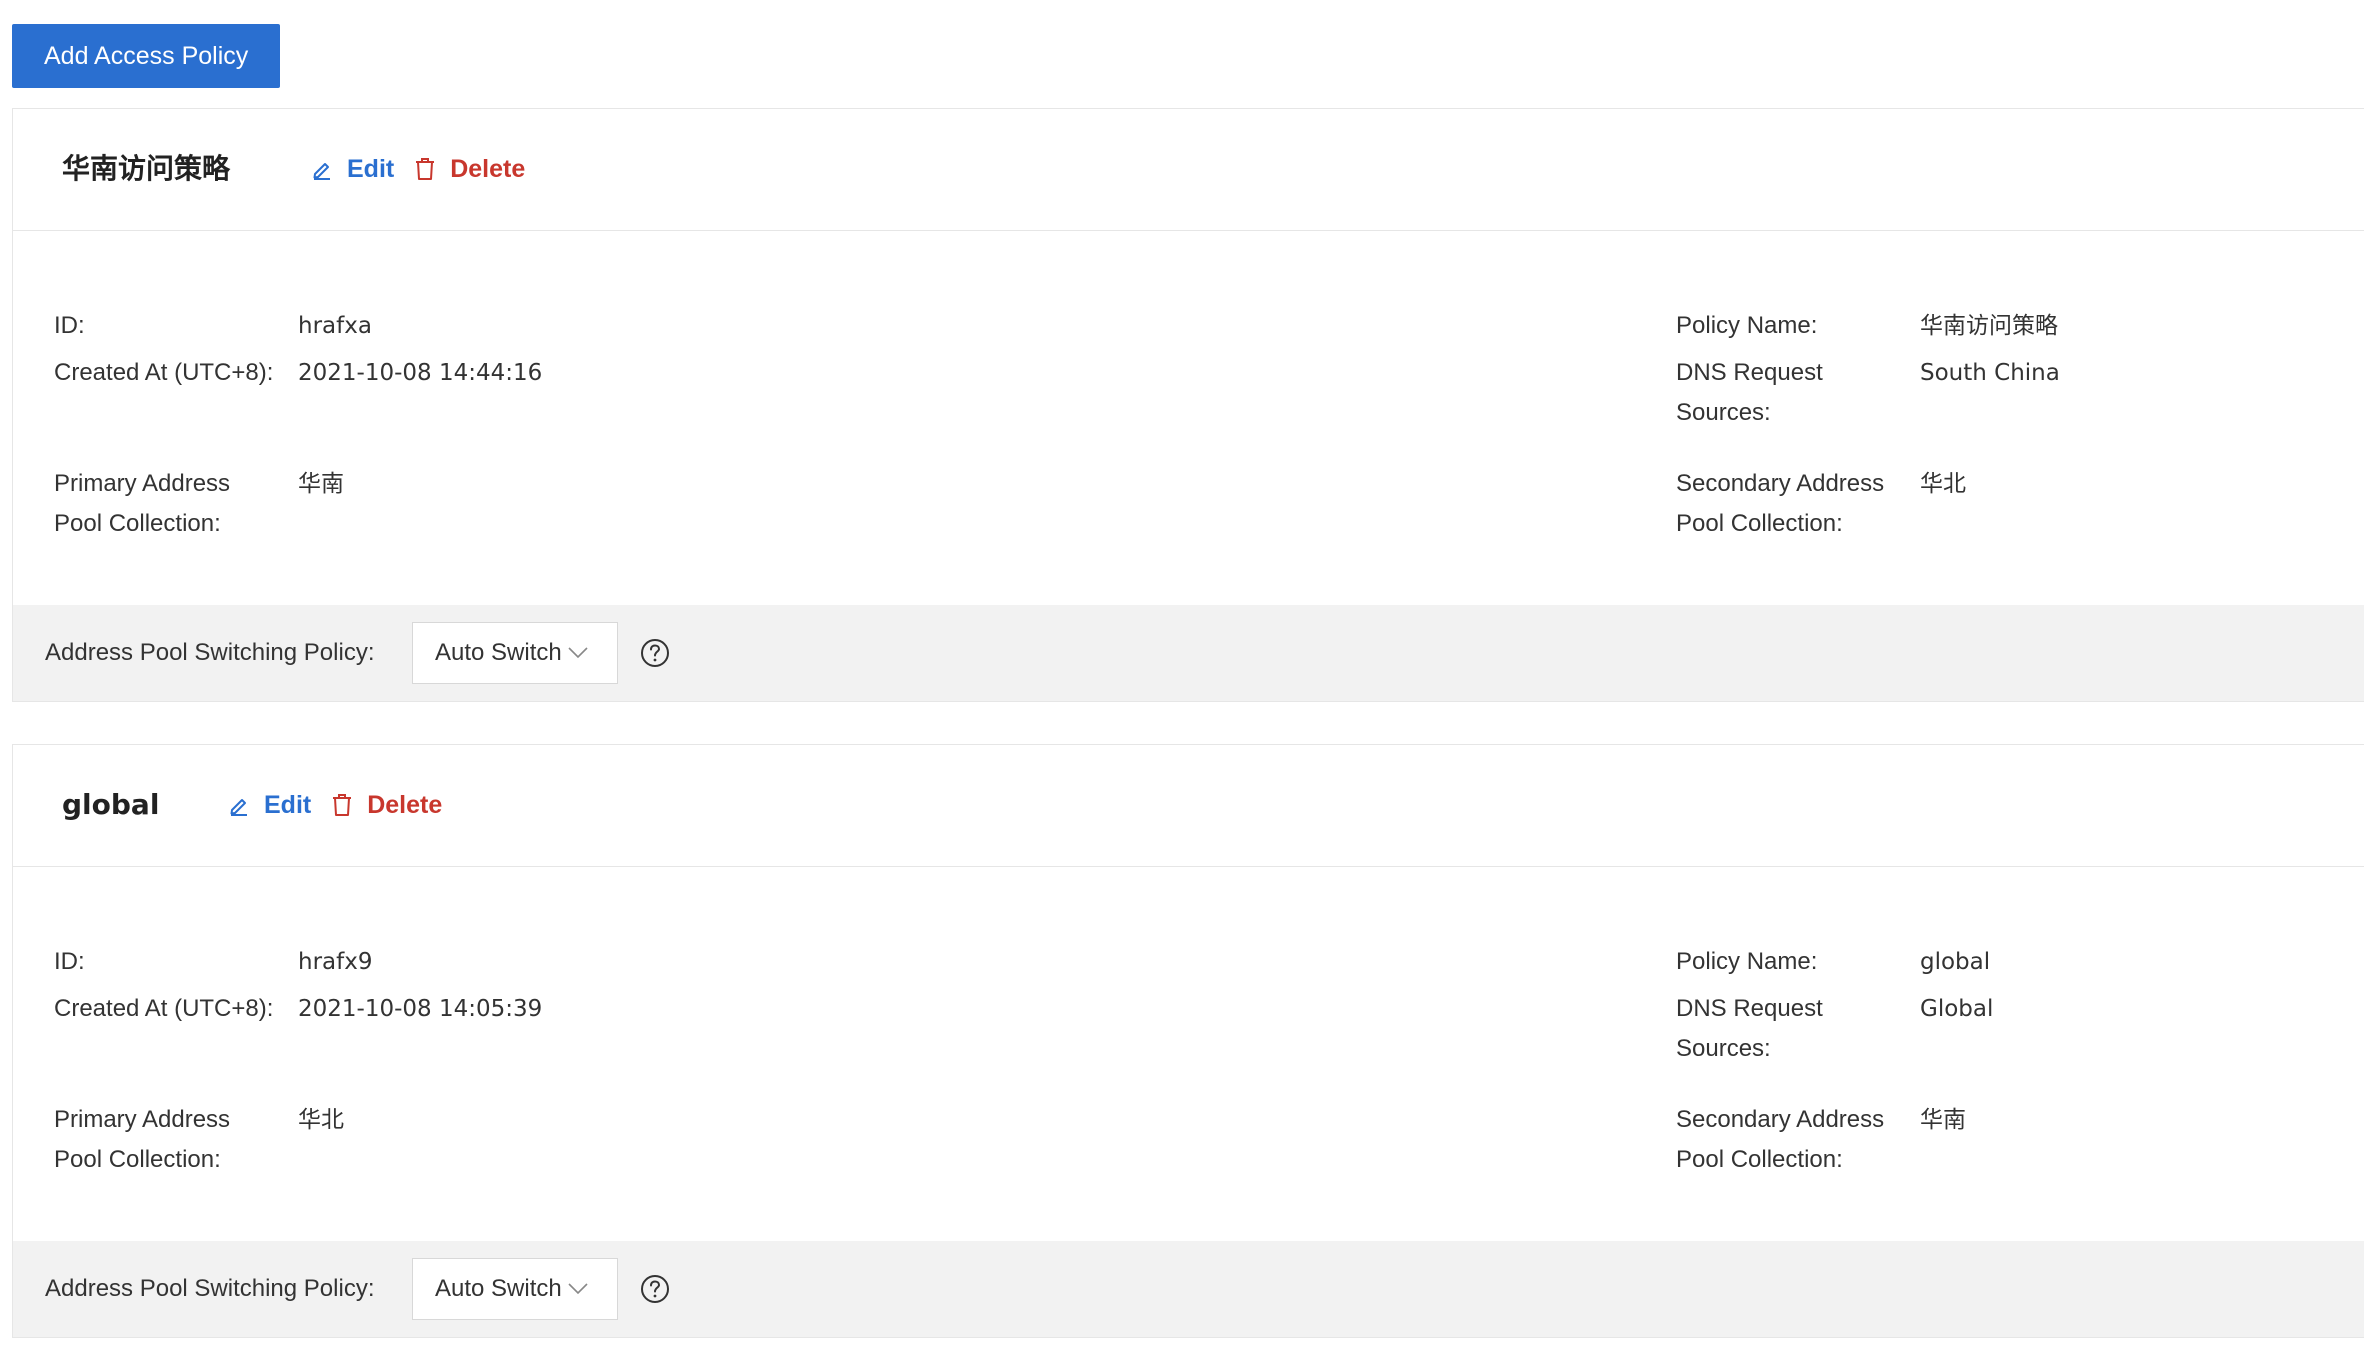 The height and width of the screenshot is (1358, 2364). I want to click on dns-sources-value: Global, so click(1957, 1009).